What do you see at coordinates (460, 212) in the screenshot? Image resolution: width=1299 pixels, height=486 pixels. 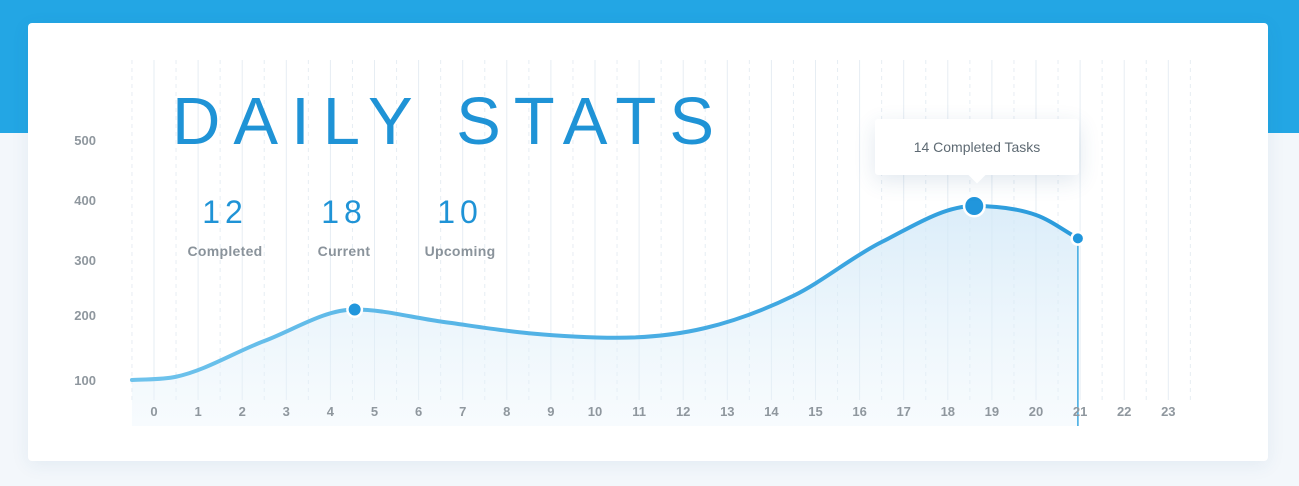 I see `stat-upcoming-value: 10` at bounding box center [460, 212].